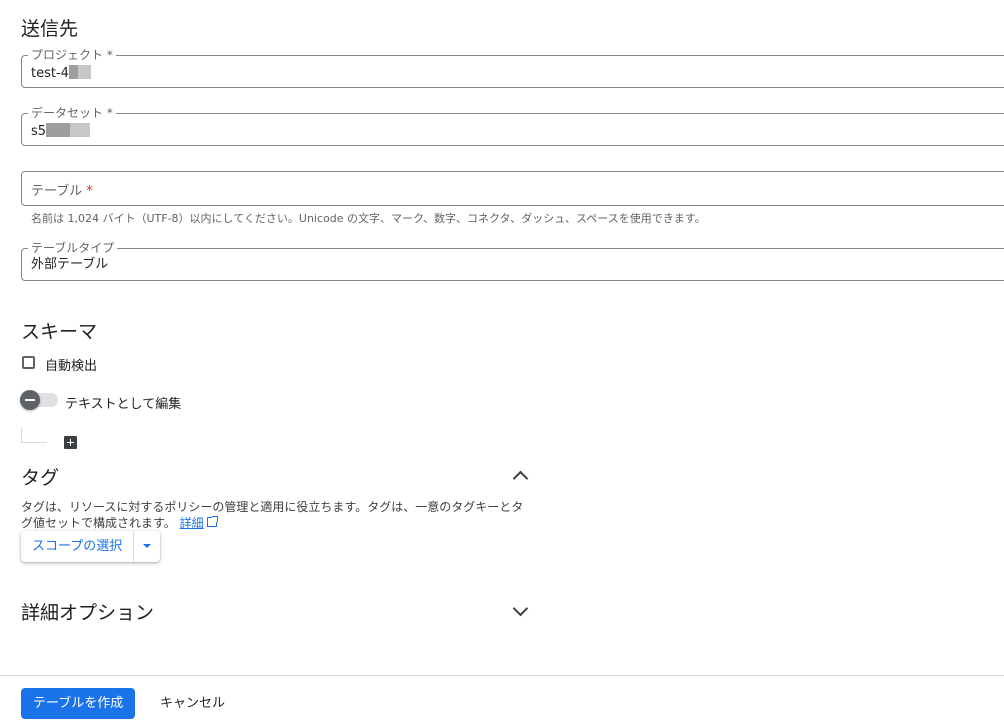  I want to click on chevron-down-icon, so click(520, 608).